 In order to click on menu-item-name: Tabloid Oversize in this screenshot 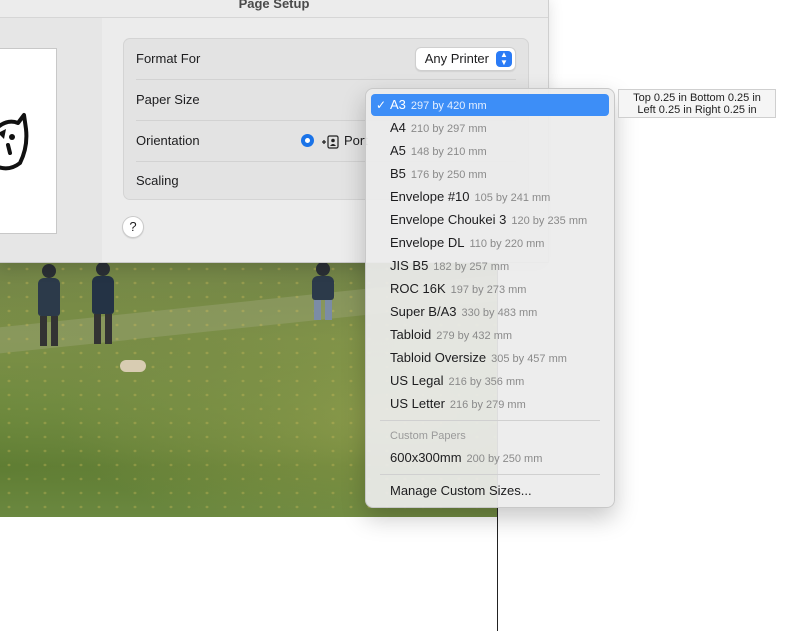, I will do `click(438, 357)`.